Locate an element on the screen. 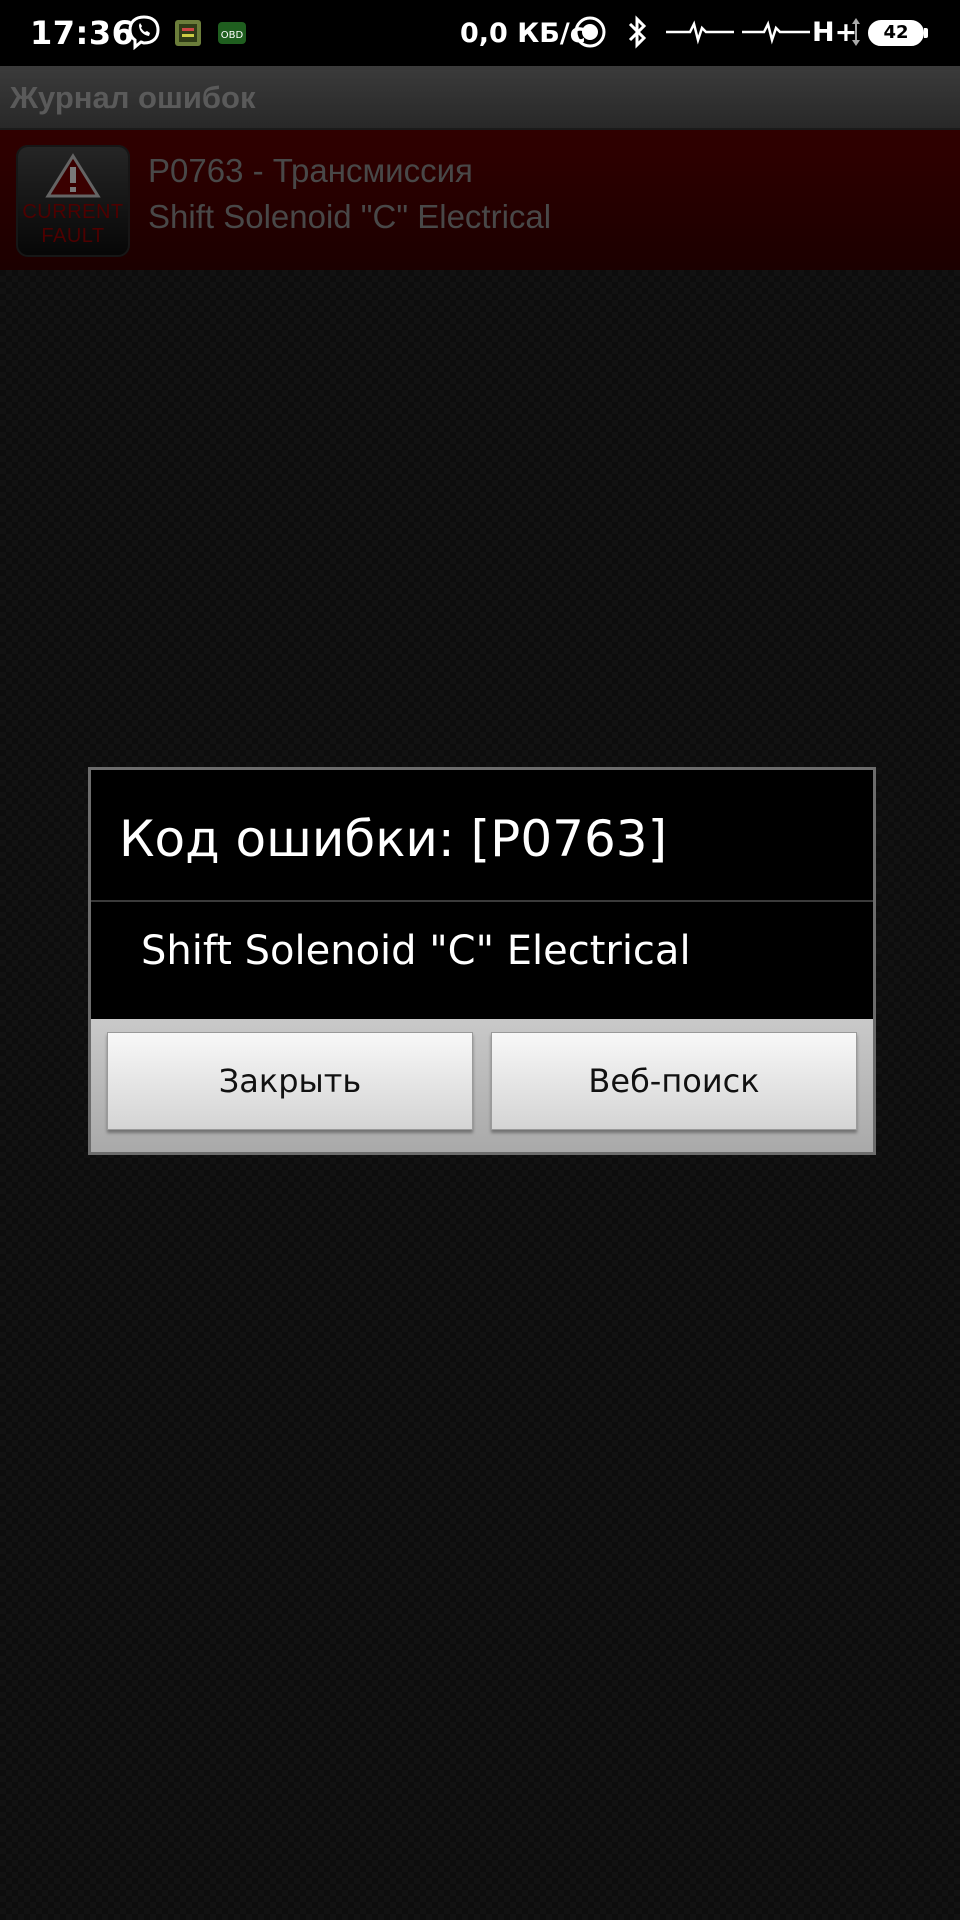 The width and height of the screenshot is (960, 1920). battery-tip is located at coordinates (926, 33).